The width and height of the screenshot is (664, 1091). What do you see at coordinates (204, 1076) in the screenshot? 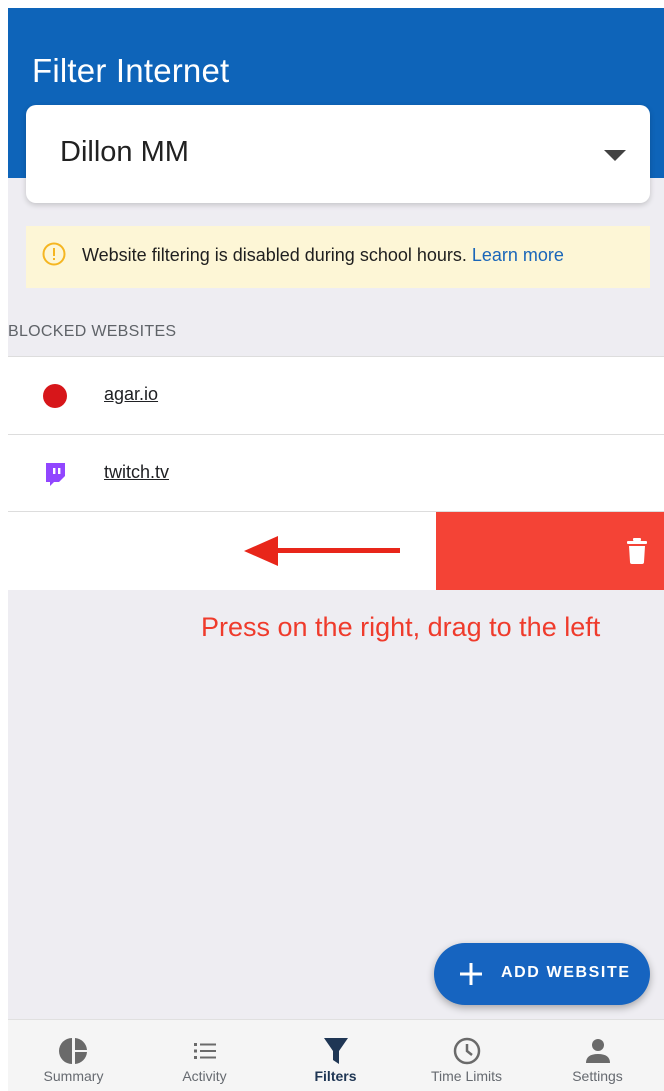
I see `nav-label: Activity` at bounding box center [204, 1076].